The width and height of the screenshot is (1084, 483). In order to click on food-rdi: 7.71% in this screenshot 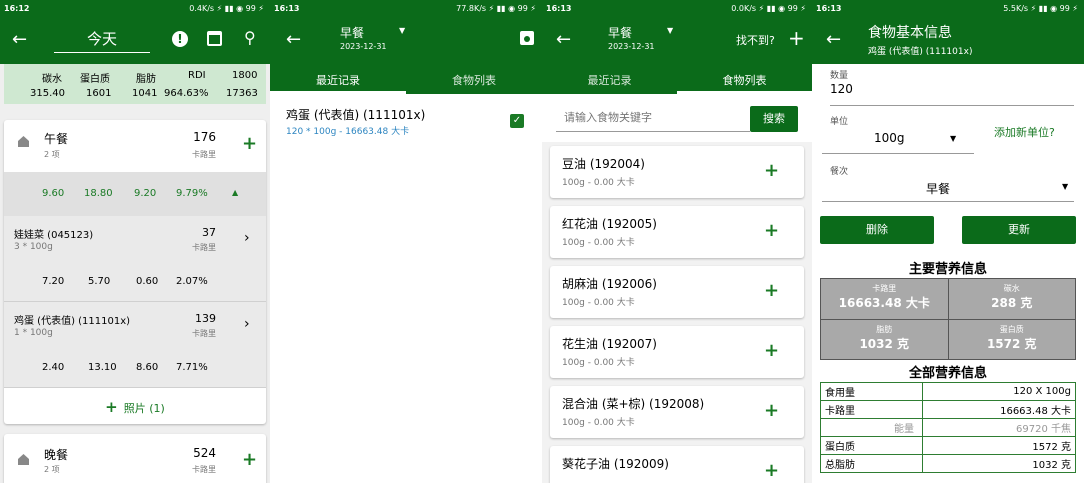, I will do `click(192, 367)`.